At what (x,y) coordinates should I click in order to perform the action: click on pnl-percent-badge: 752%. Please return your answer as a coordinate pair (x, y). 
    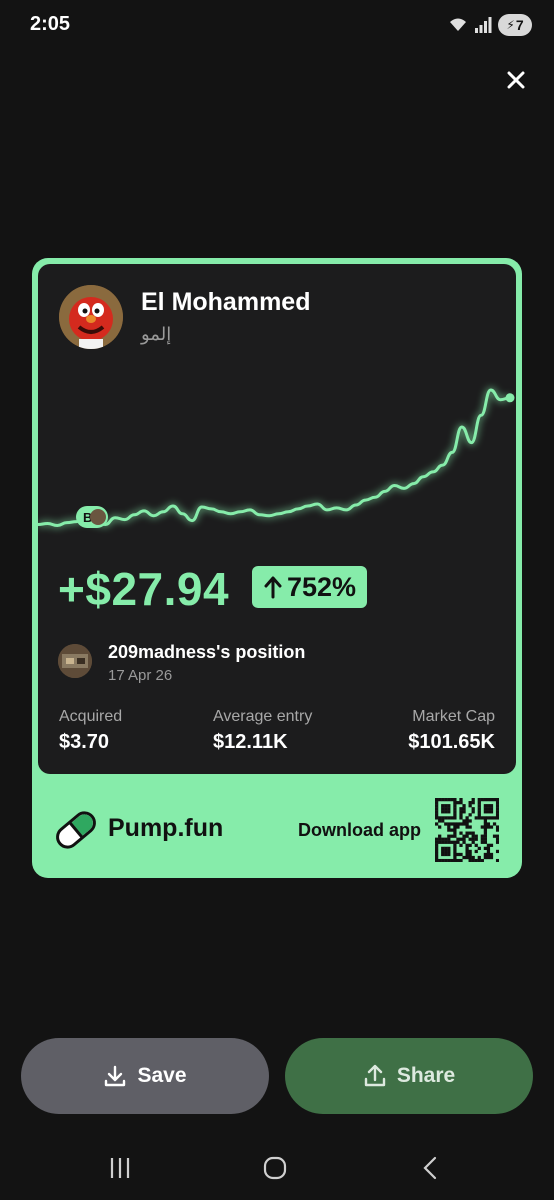
    Looking at the image, I should click on (310, 587).